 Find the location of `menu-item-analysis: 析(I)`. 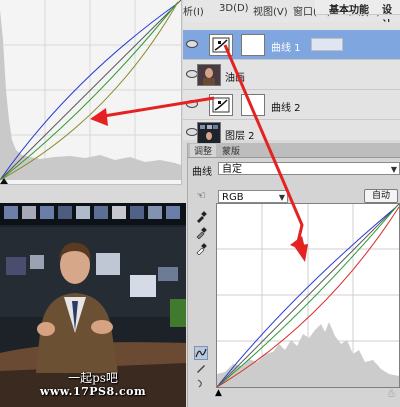

menu-item-analysis: 析(I) is located at coordinates (193, 10).